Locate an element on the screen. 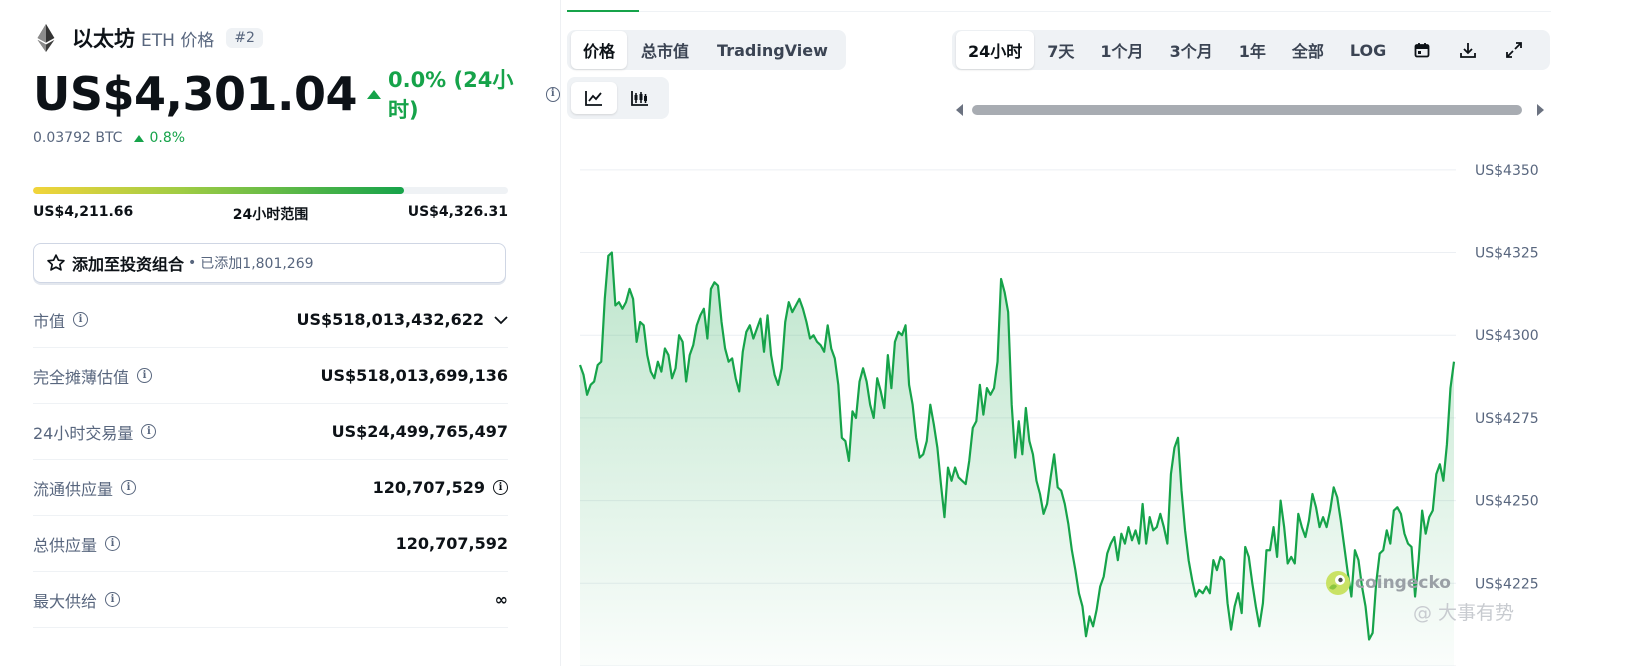  line-chart-button is located at coordinates (594, 98).